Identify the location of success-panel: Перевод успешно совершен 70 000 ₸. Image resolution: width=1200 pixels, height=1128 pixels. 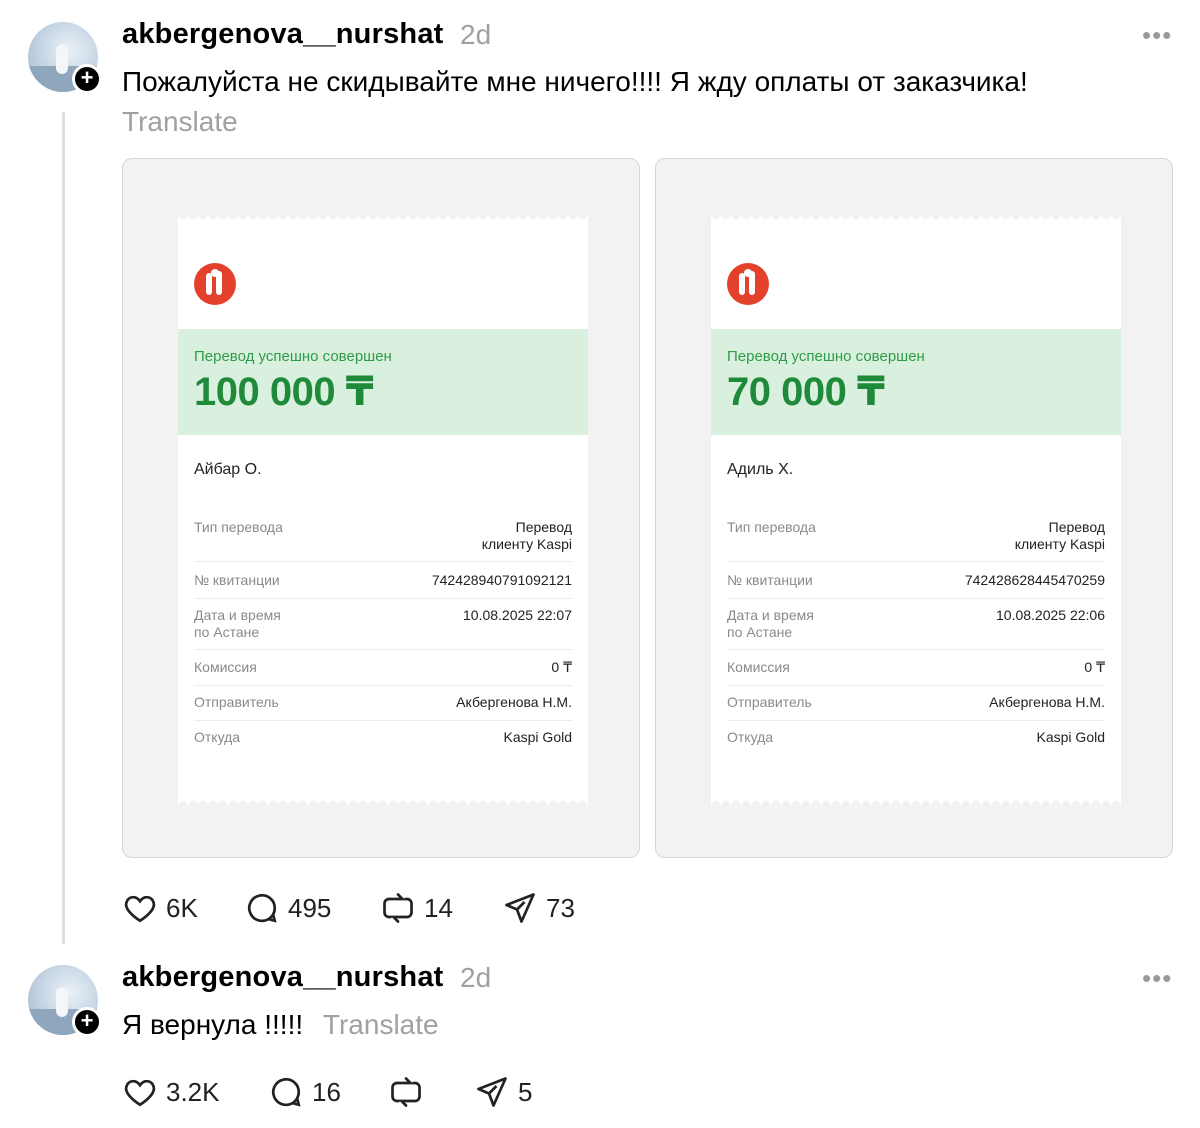
(916, 382).